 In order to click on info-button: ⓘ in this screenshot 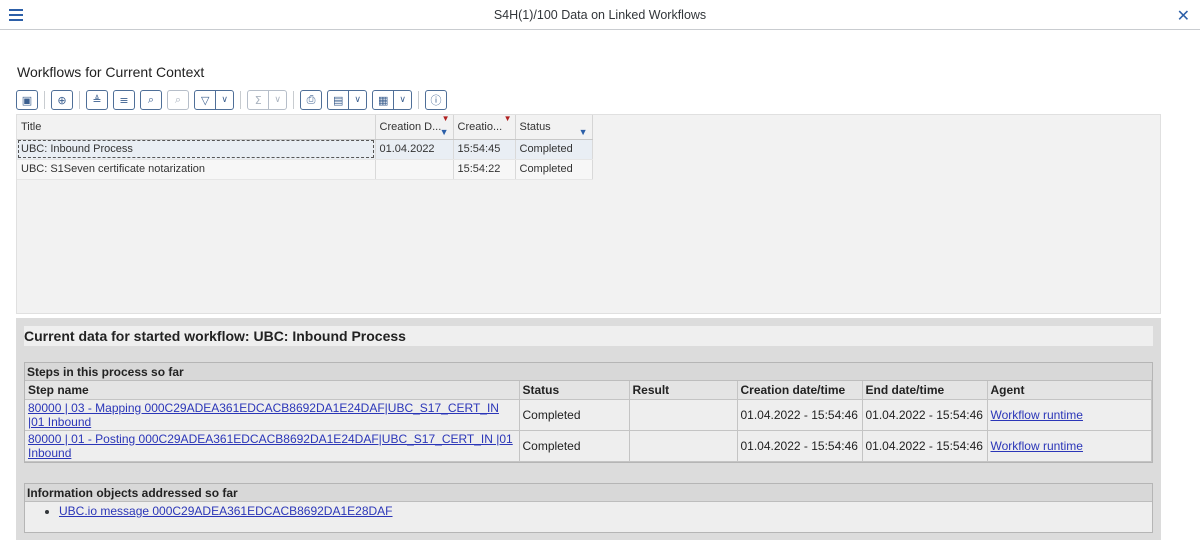, I will do `click(436, 100)`.